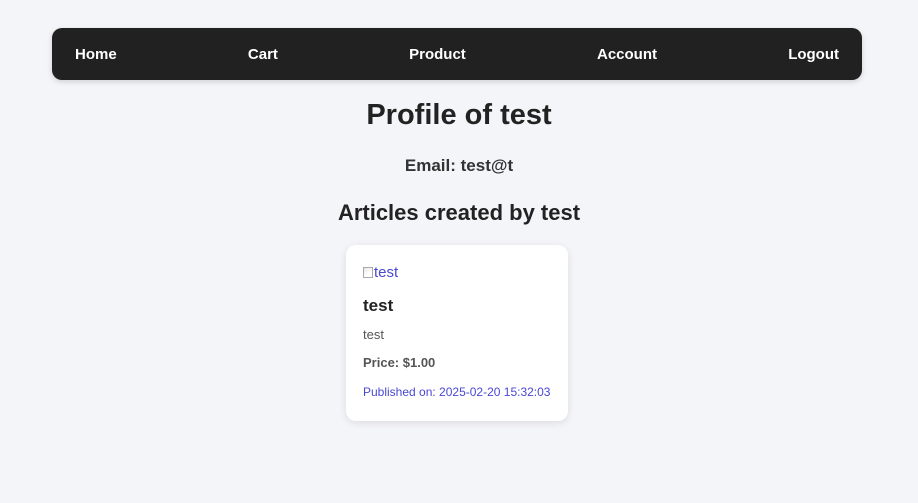  Describe the element at coordinates (459, 115) in the screenshot. I see `page-title: Profile of test` at that location.